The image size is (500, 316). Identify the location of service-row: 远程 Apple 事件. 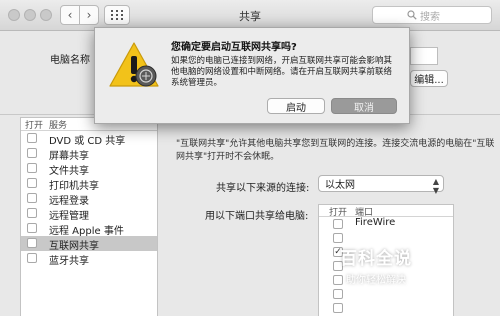
(89, 229).